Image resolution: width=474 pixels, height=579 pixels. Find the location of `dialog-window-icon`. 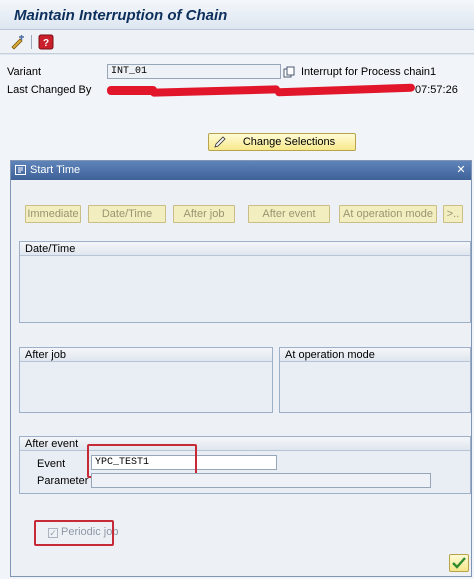

dialog-window-icon is located at coordinates (20, 170).